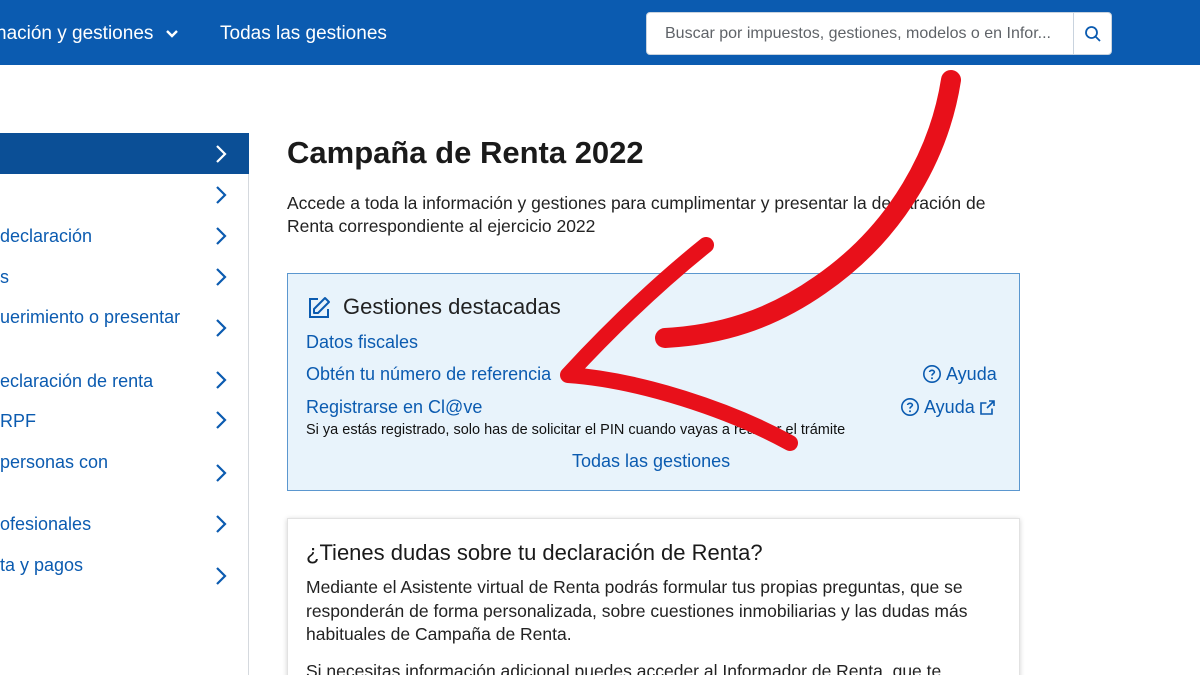  I want to click on help-link-2: Ayuda, so click(948, 407).